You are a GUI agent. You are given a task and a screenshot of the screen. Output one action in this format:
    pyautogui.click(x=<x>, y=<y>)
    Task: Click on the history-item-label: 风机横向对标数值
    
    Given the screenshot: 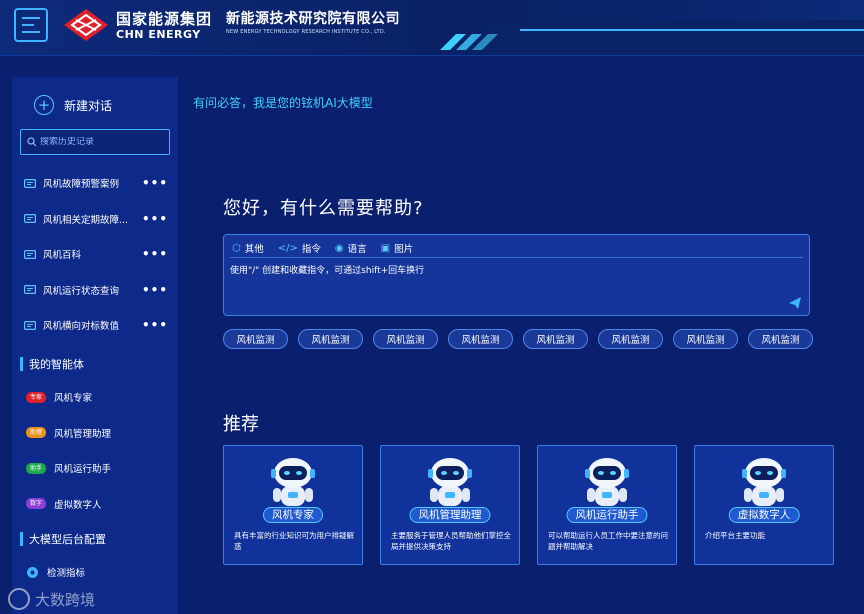 What is the action you would take?
    pyautogui.click(x=81, y=326)
    